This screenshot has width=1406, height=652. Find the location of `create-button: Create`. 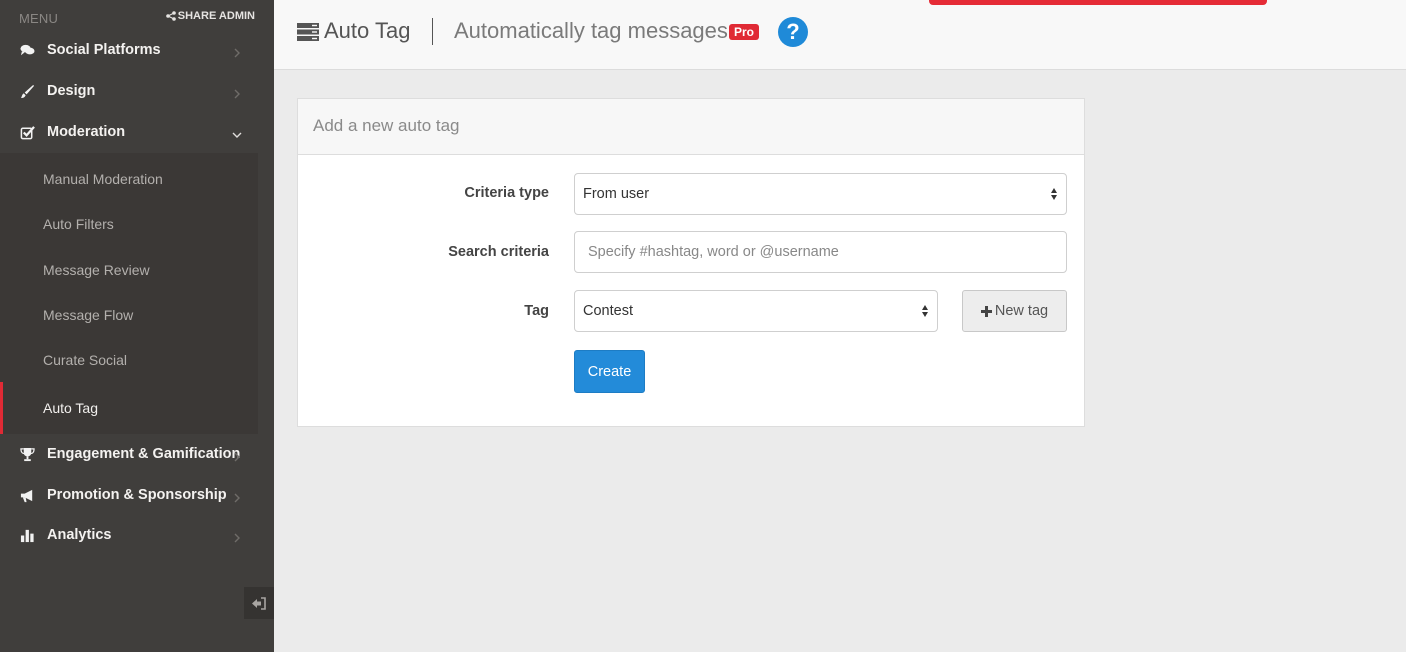

create-button: Create is located at coordinates (609, 371).